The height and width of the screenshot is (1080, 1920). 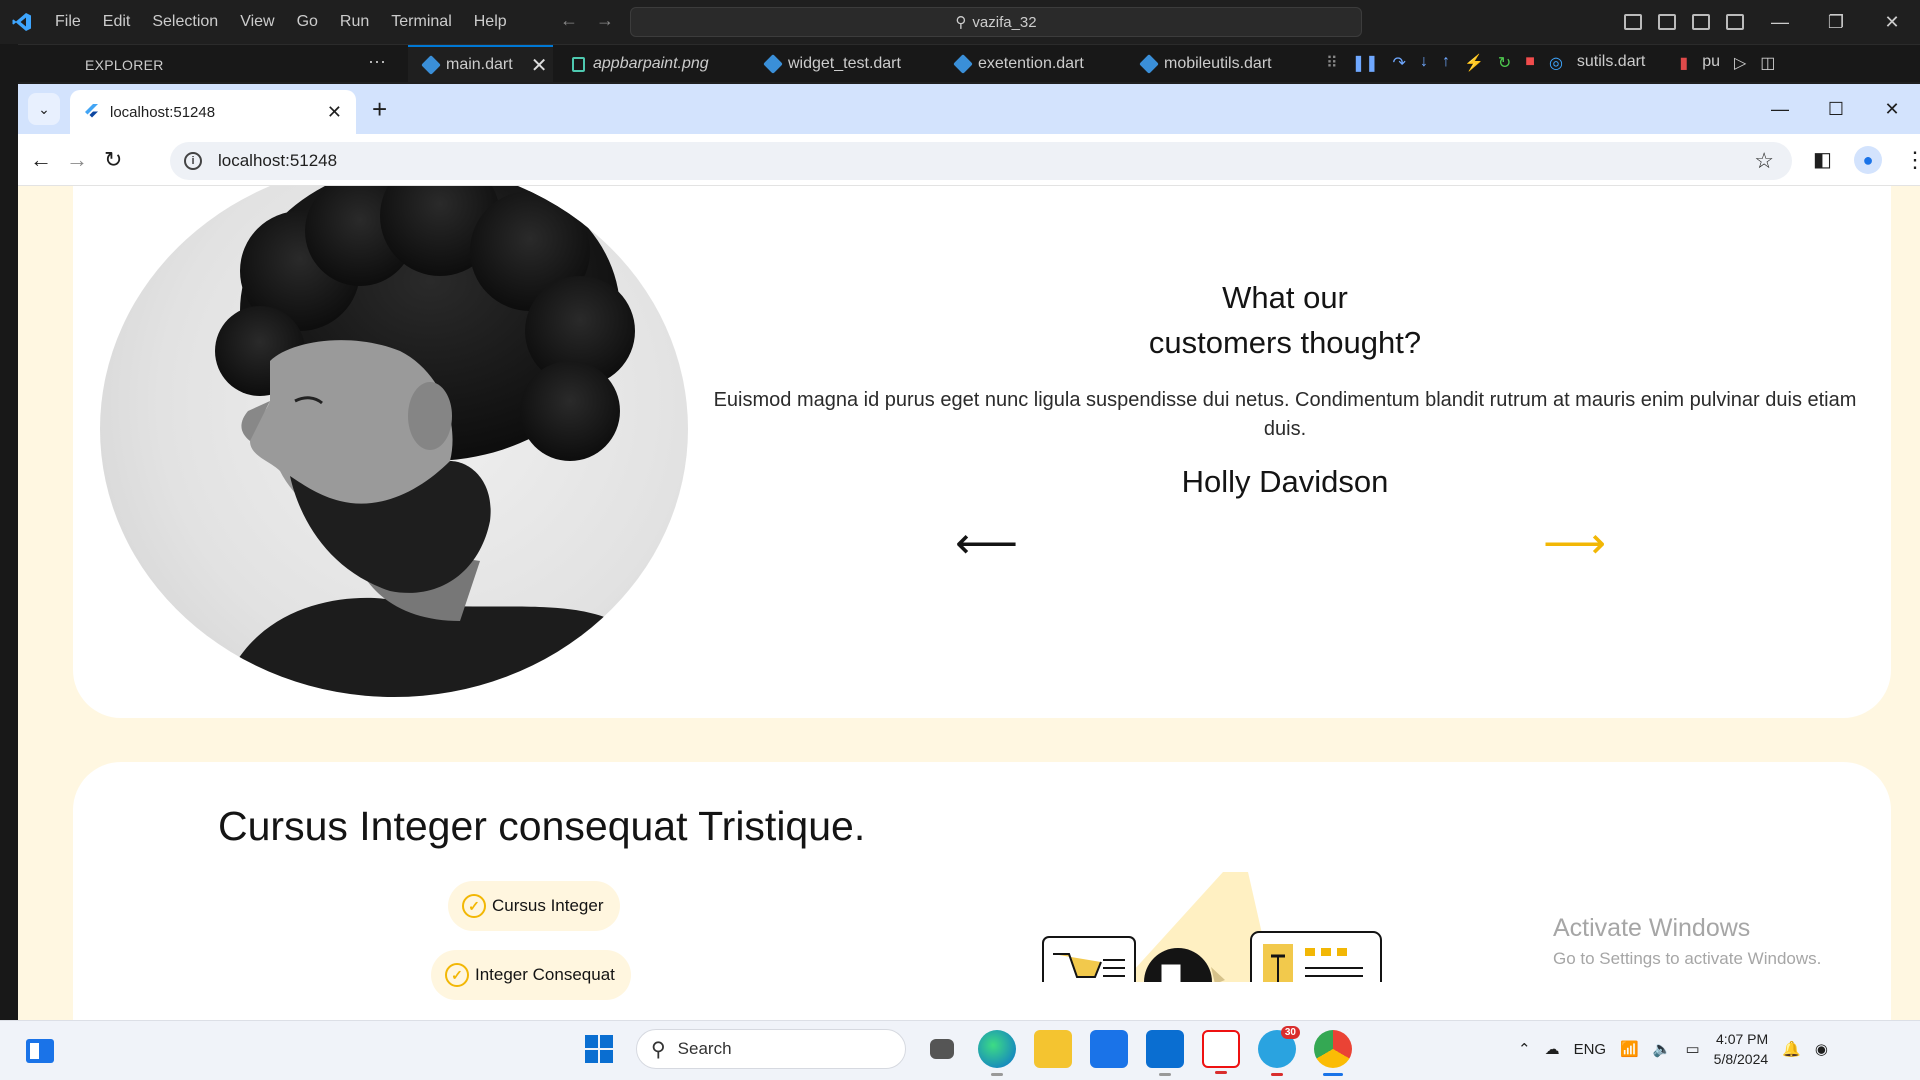 I want to click on windows-start-icon, so click(x=599, y=1049).